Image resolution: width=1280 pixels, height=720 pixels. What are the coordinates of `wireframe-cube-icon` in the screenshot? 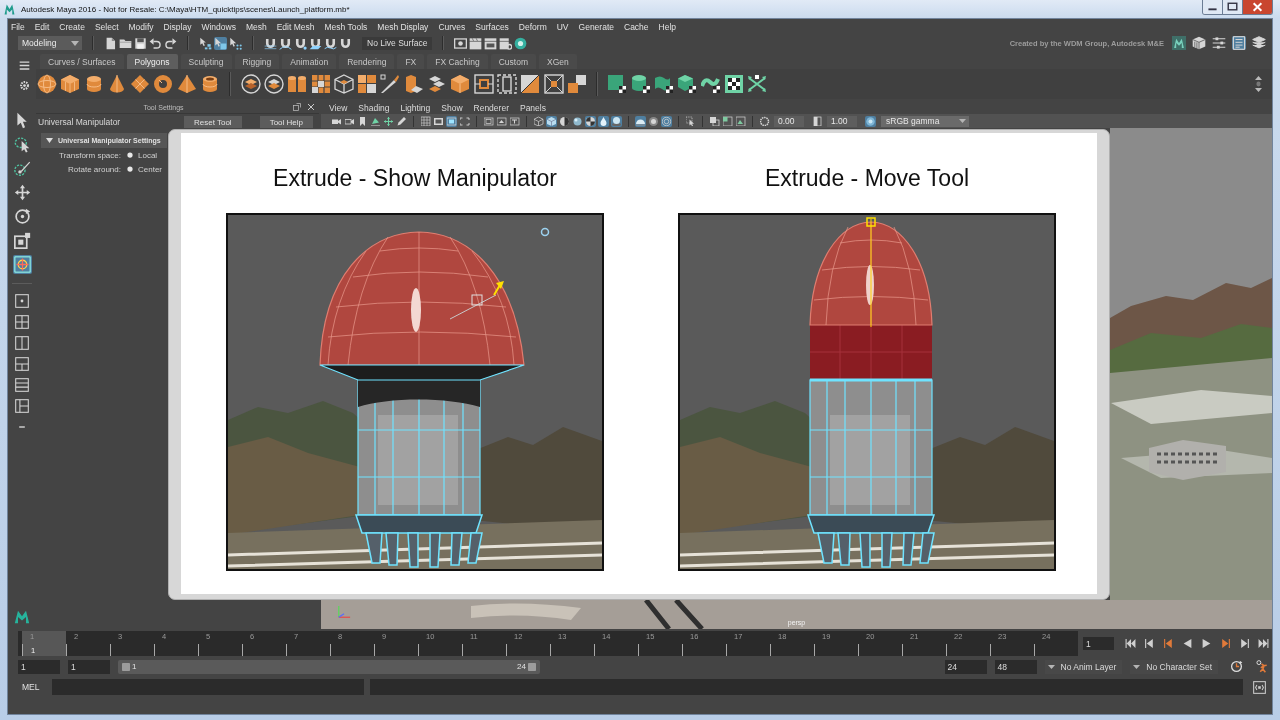 It's located at (538, 121).